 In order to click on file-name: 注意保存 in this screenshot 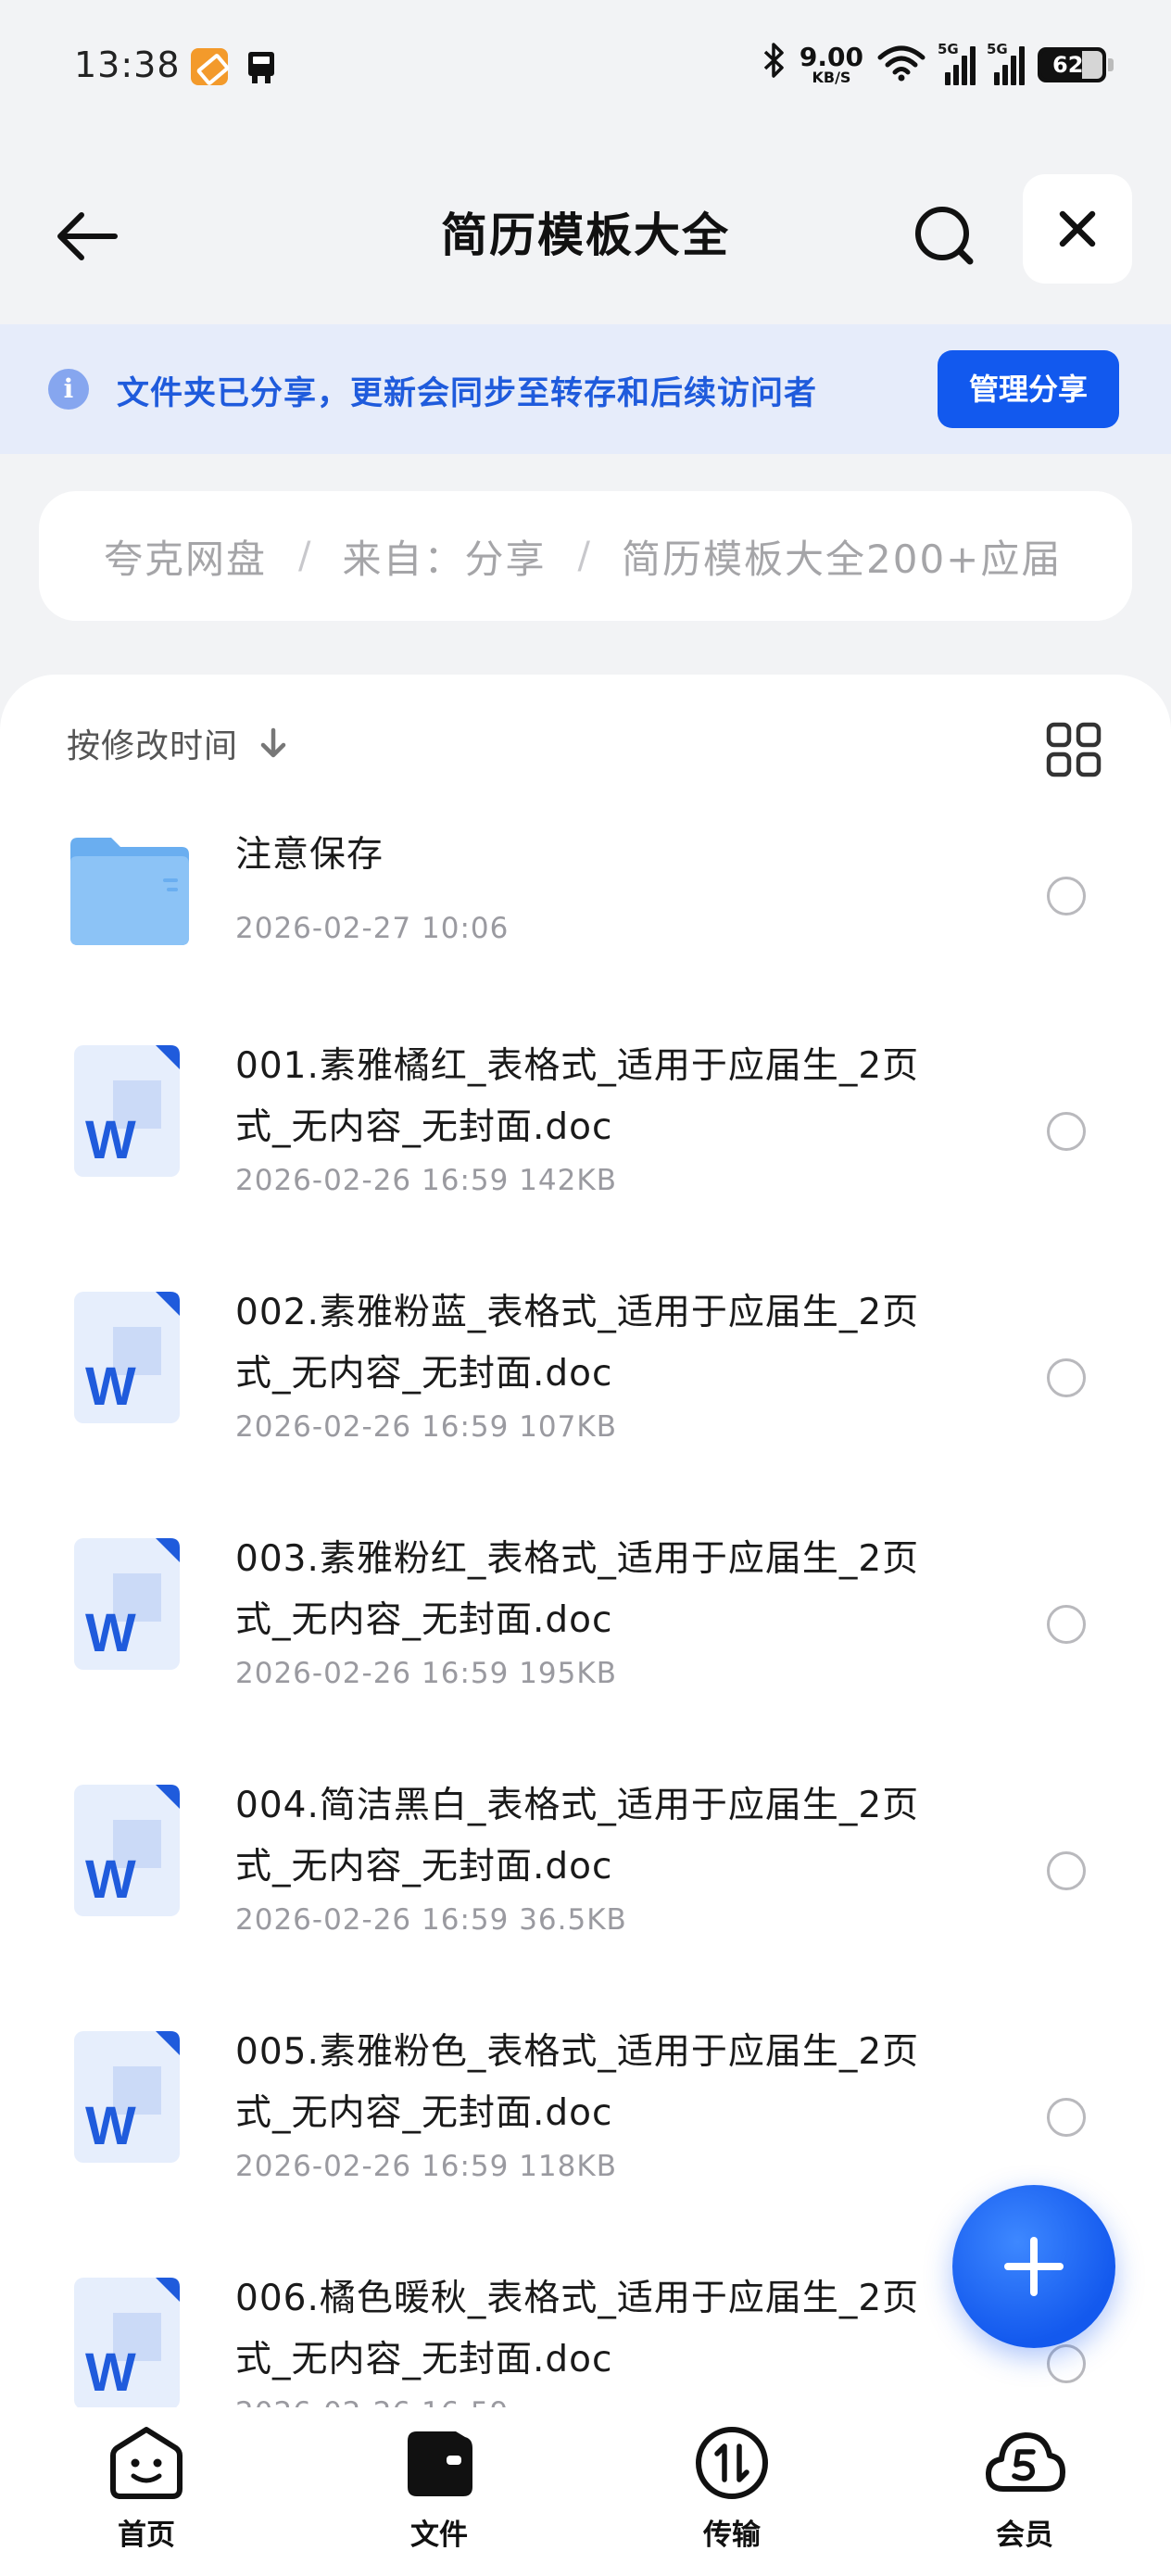, I will do `click(309, 855)`.